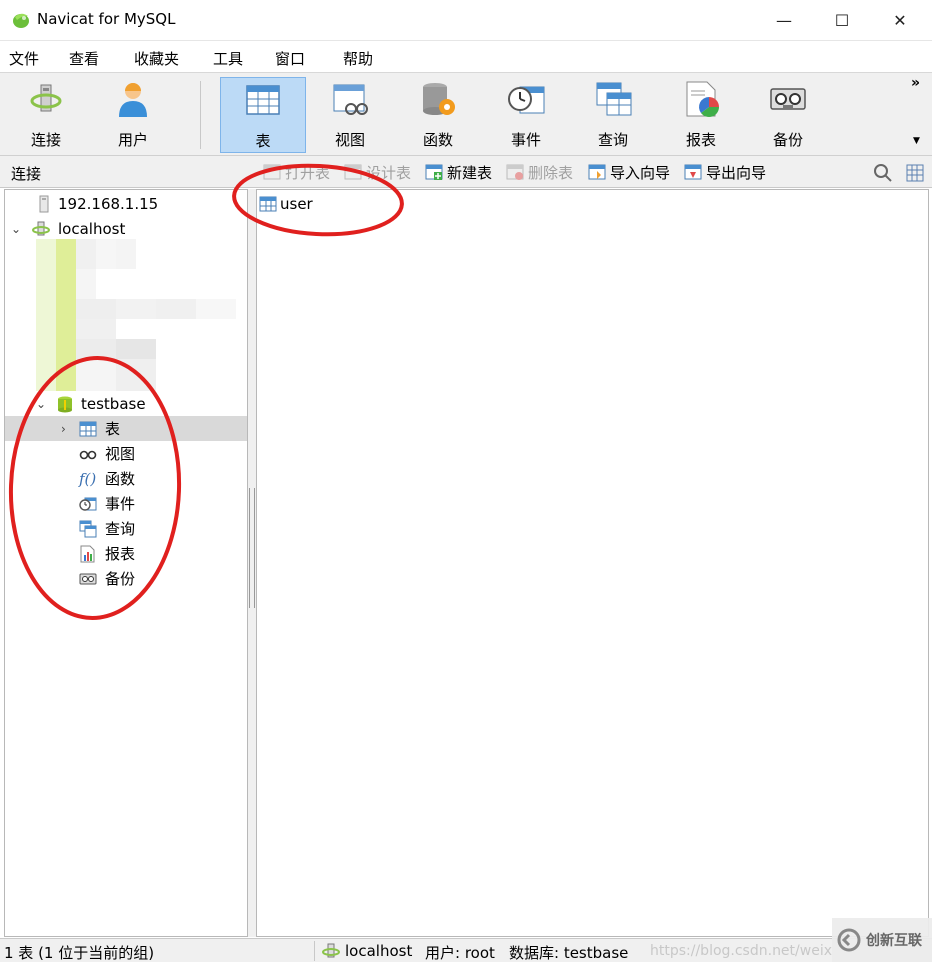 This screenshot has height=962, width=932. I want to click on tree-connection-localhost: ⌄ localhost, so click(126, 228).